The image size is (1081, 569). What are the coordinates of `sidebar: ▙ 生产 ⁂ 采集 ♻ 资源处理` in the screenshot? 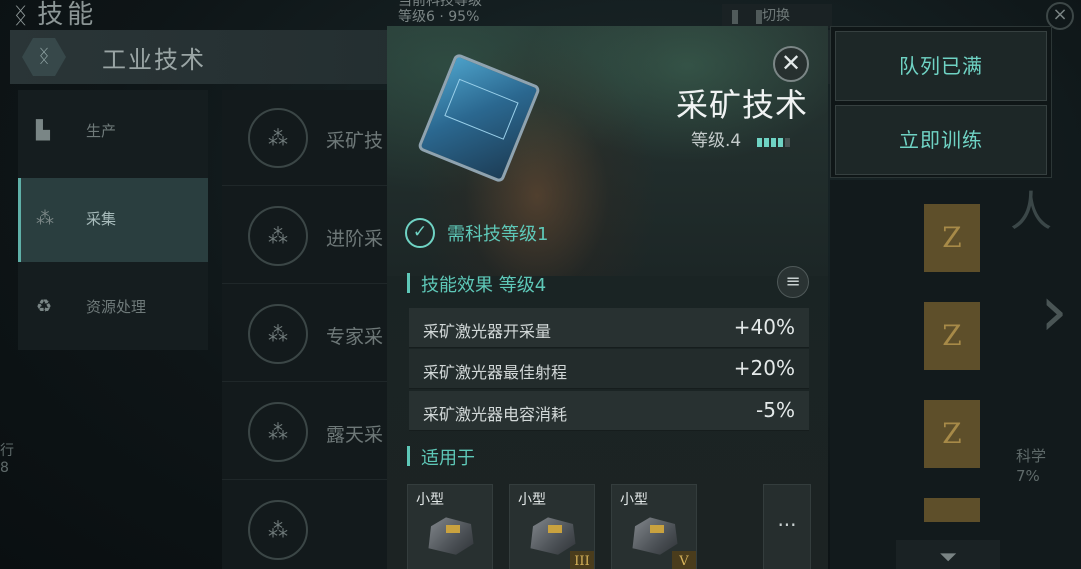 It's located at (113, 220).